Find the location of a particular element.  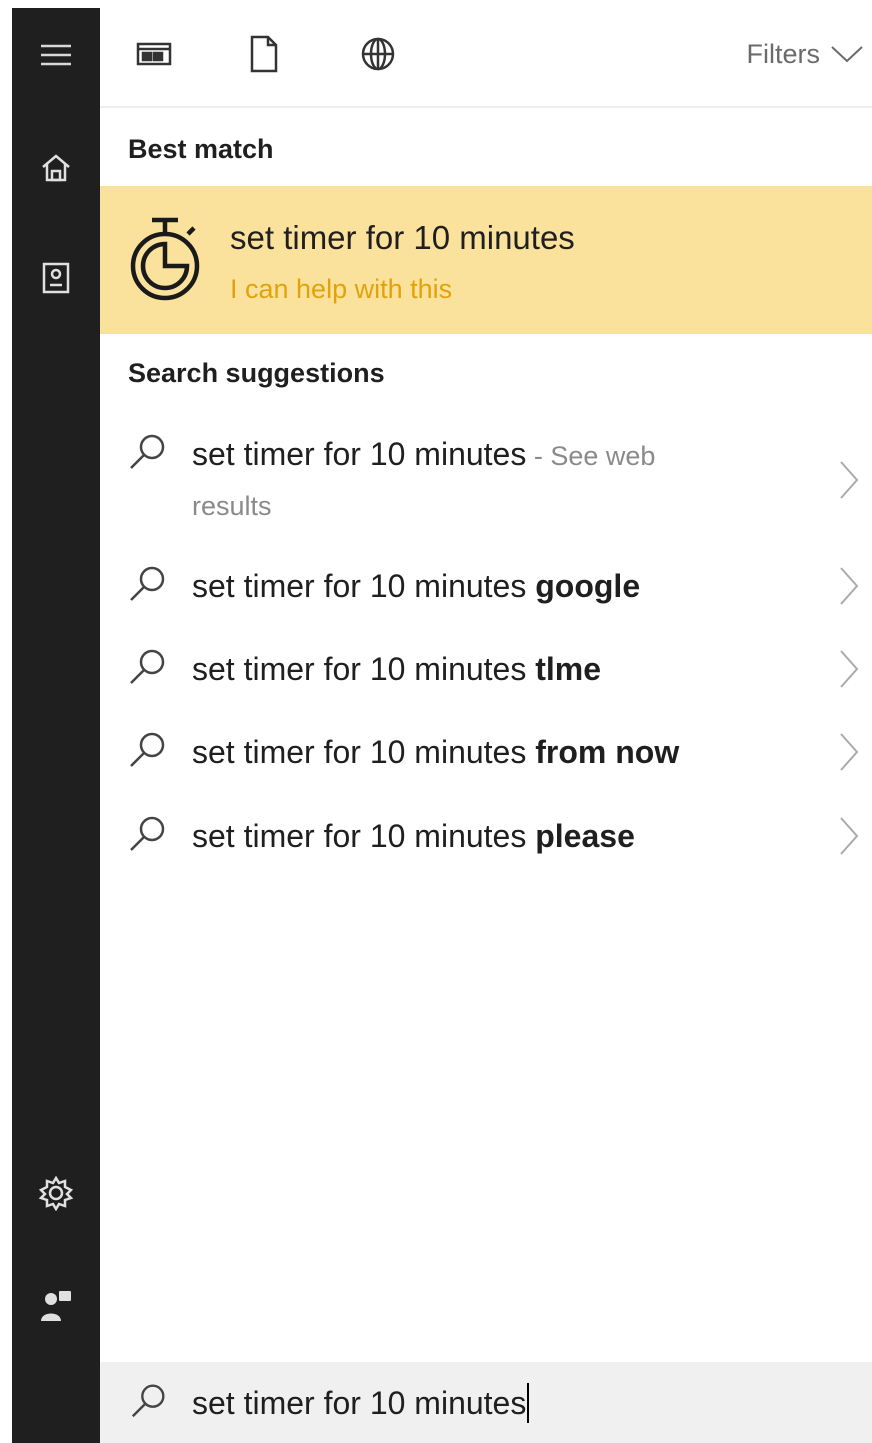

notebook-icon is located at coordinates (56, 278).